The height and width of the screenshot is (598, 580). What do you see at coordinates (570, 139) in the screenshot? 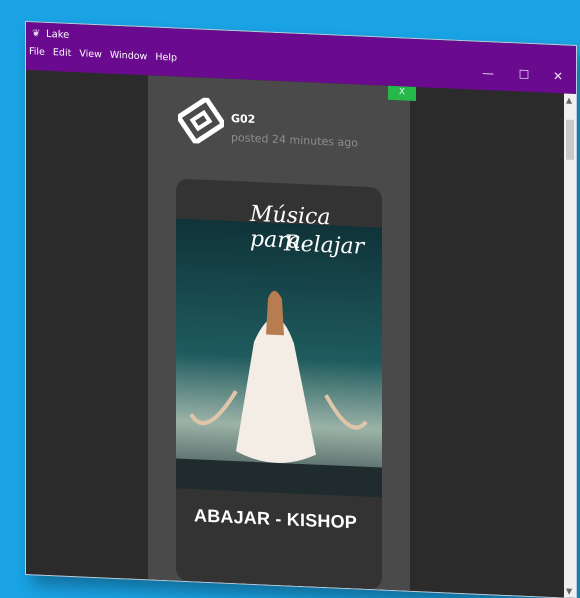
I see `scroll-thumb` at bounding box center [570, 139].